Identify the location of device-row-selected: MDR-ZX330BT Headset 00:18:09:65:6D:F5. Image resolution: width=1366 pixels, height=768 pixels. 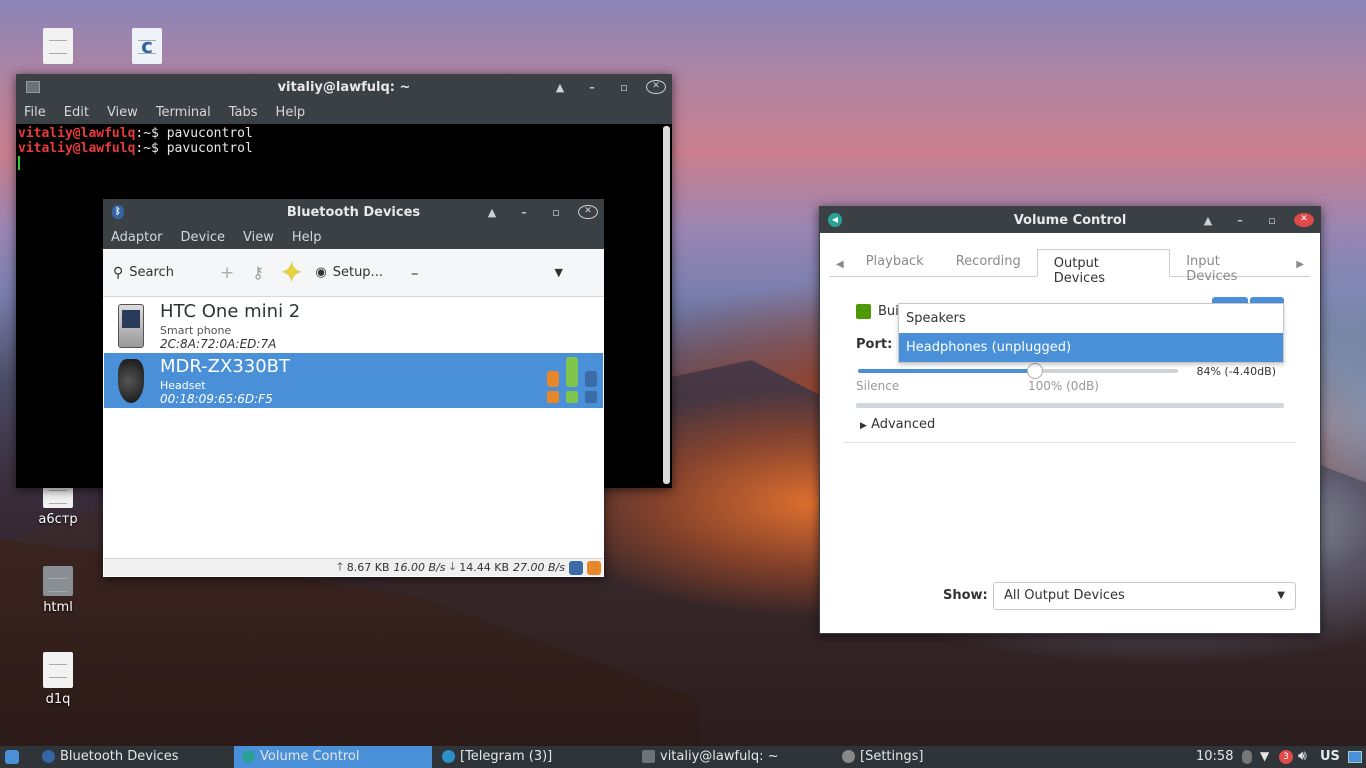
(353, 380).